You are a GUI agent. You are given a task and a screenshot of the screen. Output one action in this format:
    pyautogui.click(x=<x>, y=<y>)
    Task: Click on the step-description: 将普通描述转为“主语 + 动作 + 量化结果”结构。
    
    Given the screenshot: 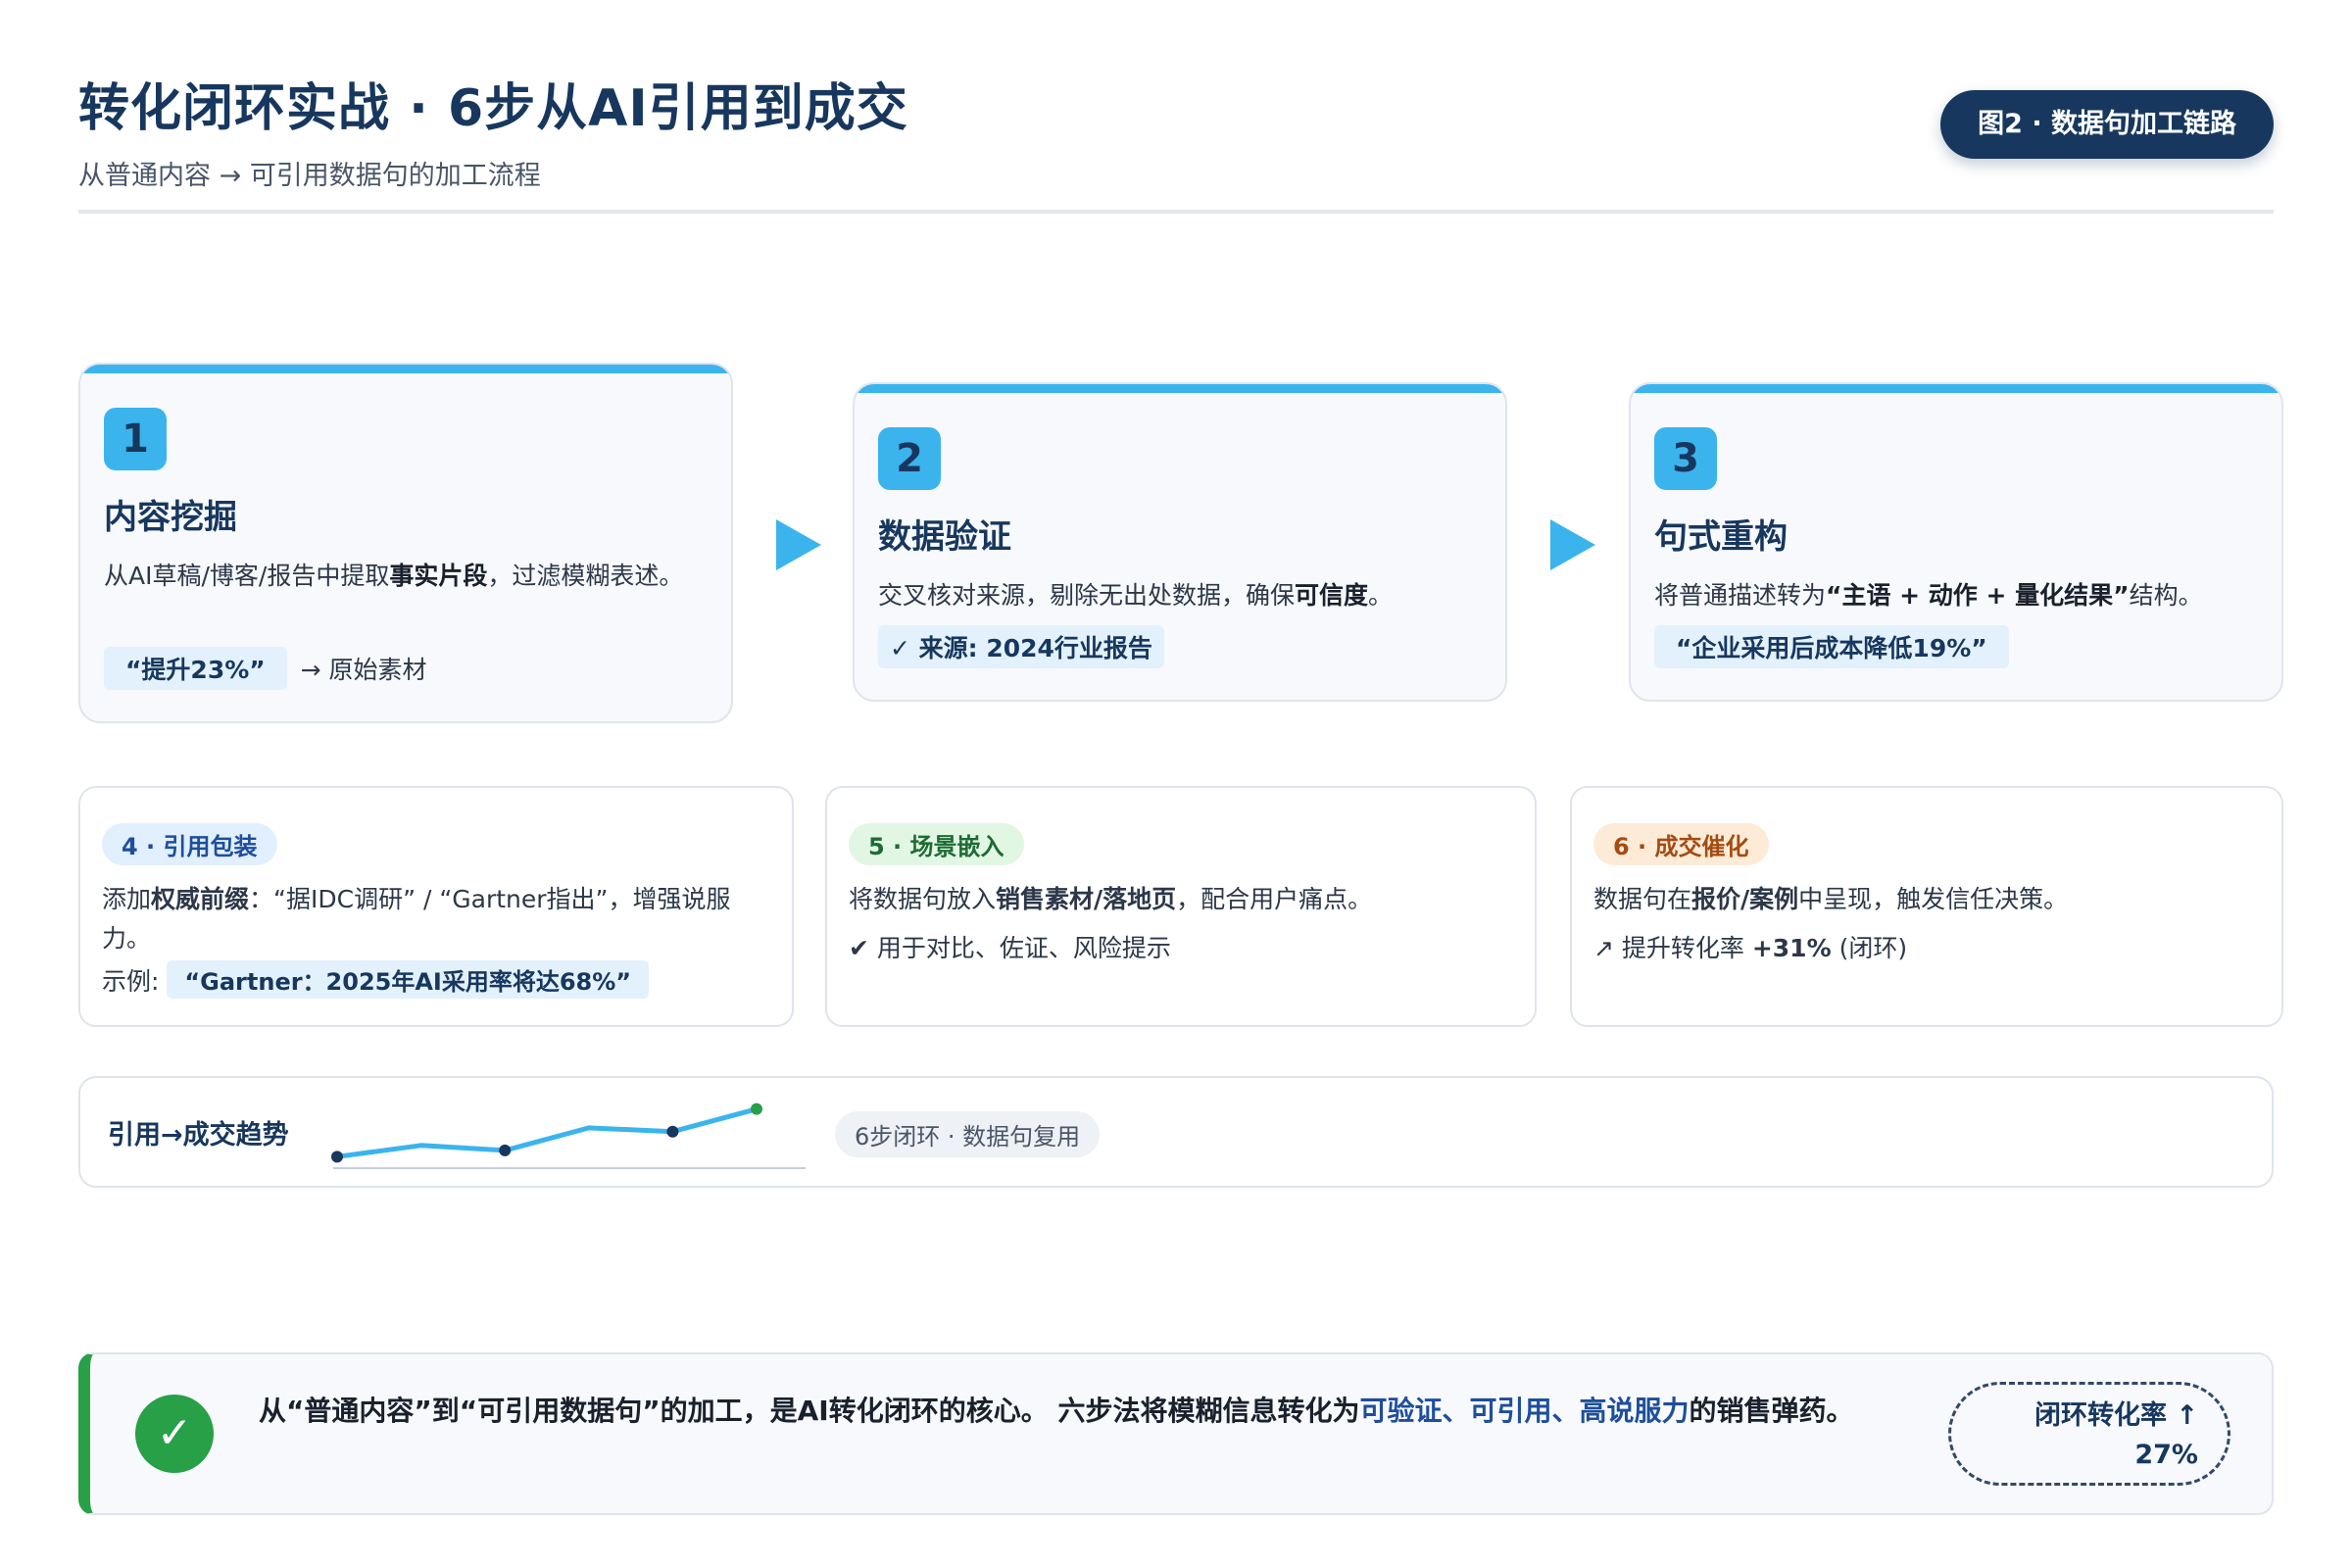 What is the action you would take?
    pyautogui.click(x=1928, y=595)
    